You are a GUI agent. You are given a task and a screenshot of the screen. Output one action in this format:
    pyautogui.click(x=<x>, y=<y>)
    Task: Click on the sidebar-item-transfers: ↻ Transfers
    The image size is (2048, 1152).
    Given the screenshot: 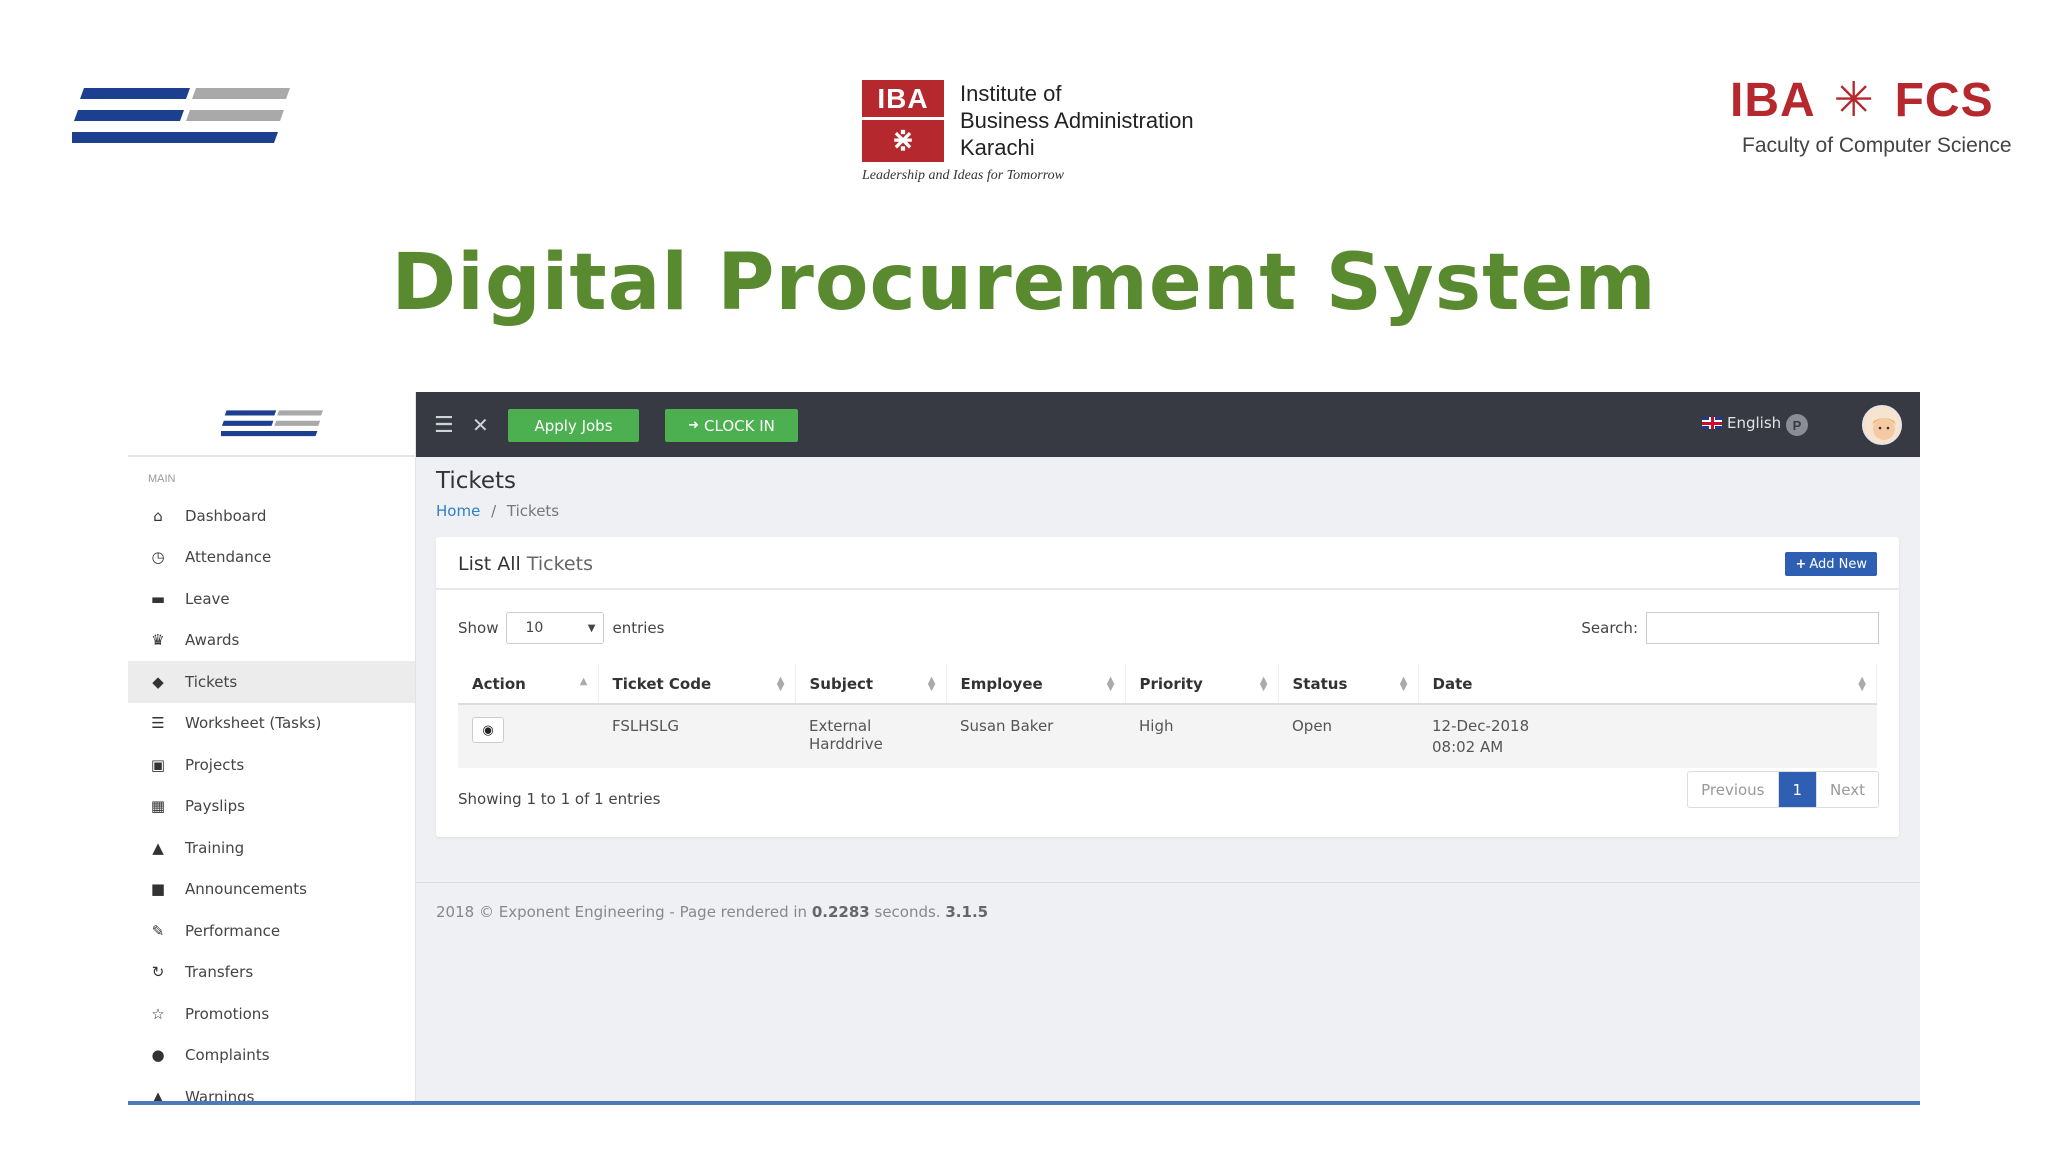 What is the action you would take?
    pyautogui.click(x=271, y=973)
    